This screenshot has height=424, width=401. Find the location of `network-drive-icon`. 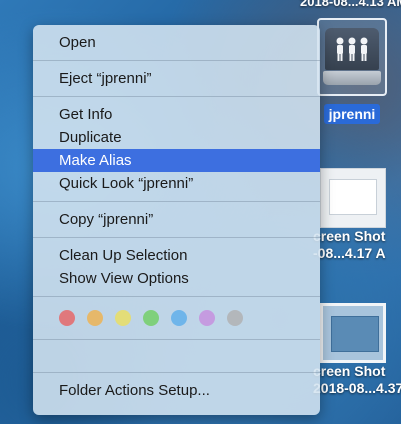

network-drive-icon is located at coordinates (352, 57).